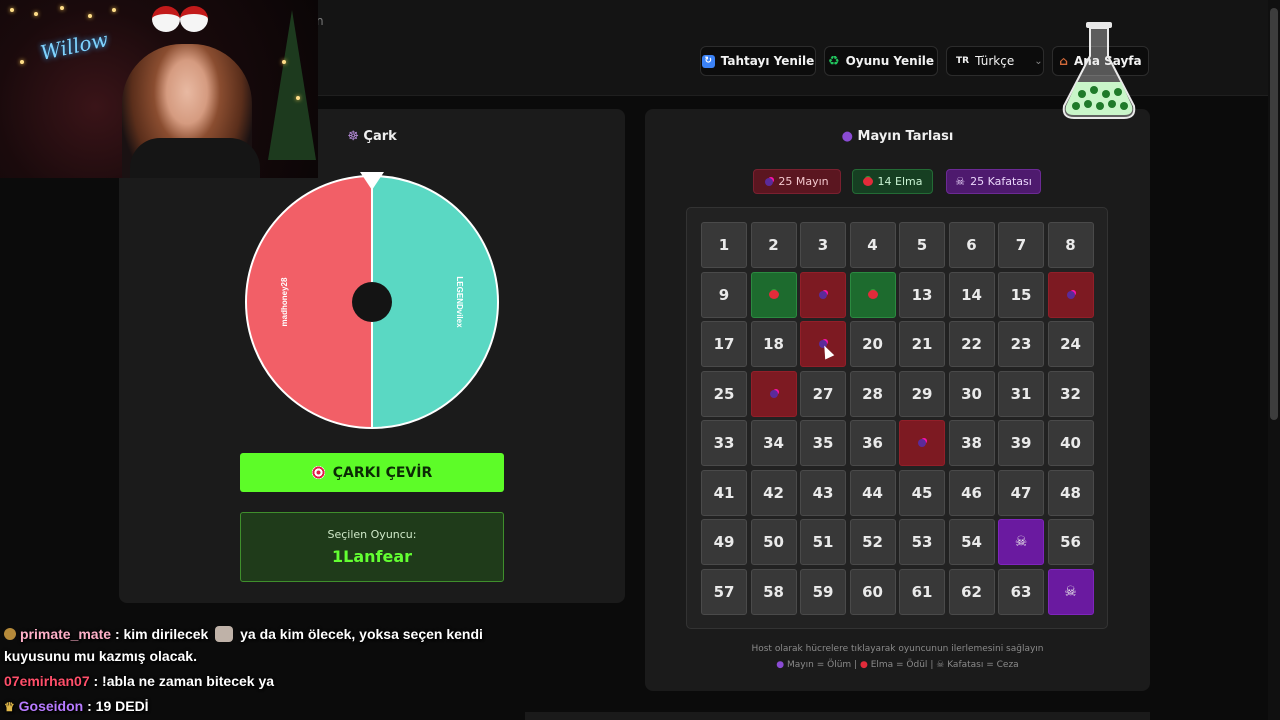 The image size is (1280, 720). I want to click on language-flag: TR, so click(963, 61).